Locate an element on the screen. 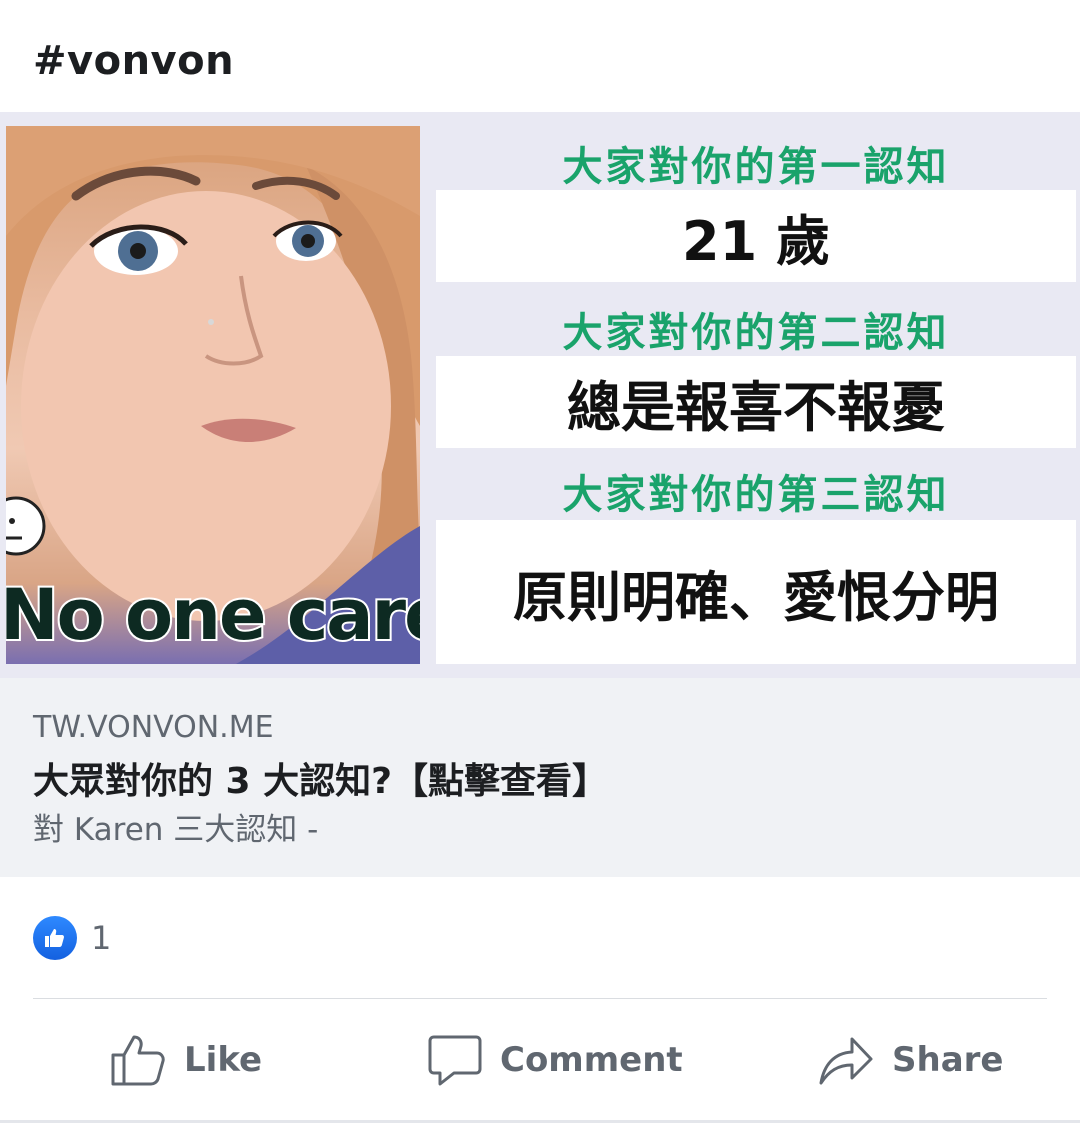 The image size is (1080, 1123). first-perception-answer: 21 歲 is located at coordinates (756, 236).